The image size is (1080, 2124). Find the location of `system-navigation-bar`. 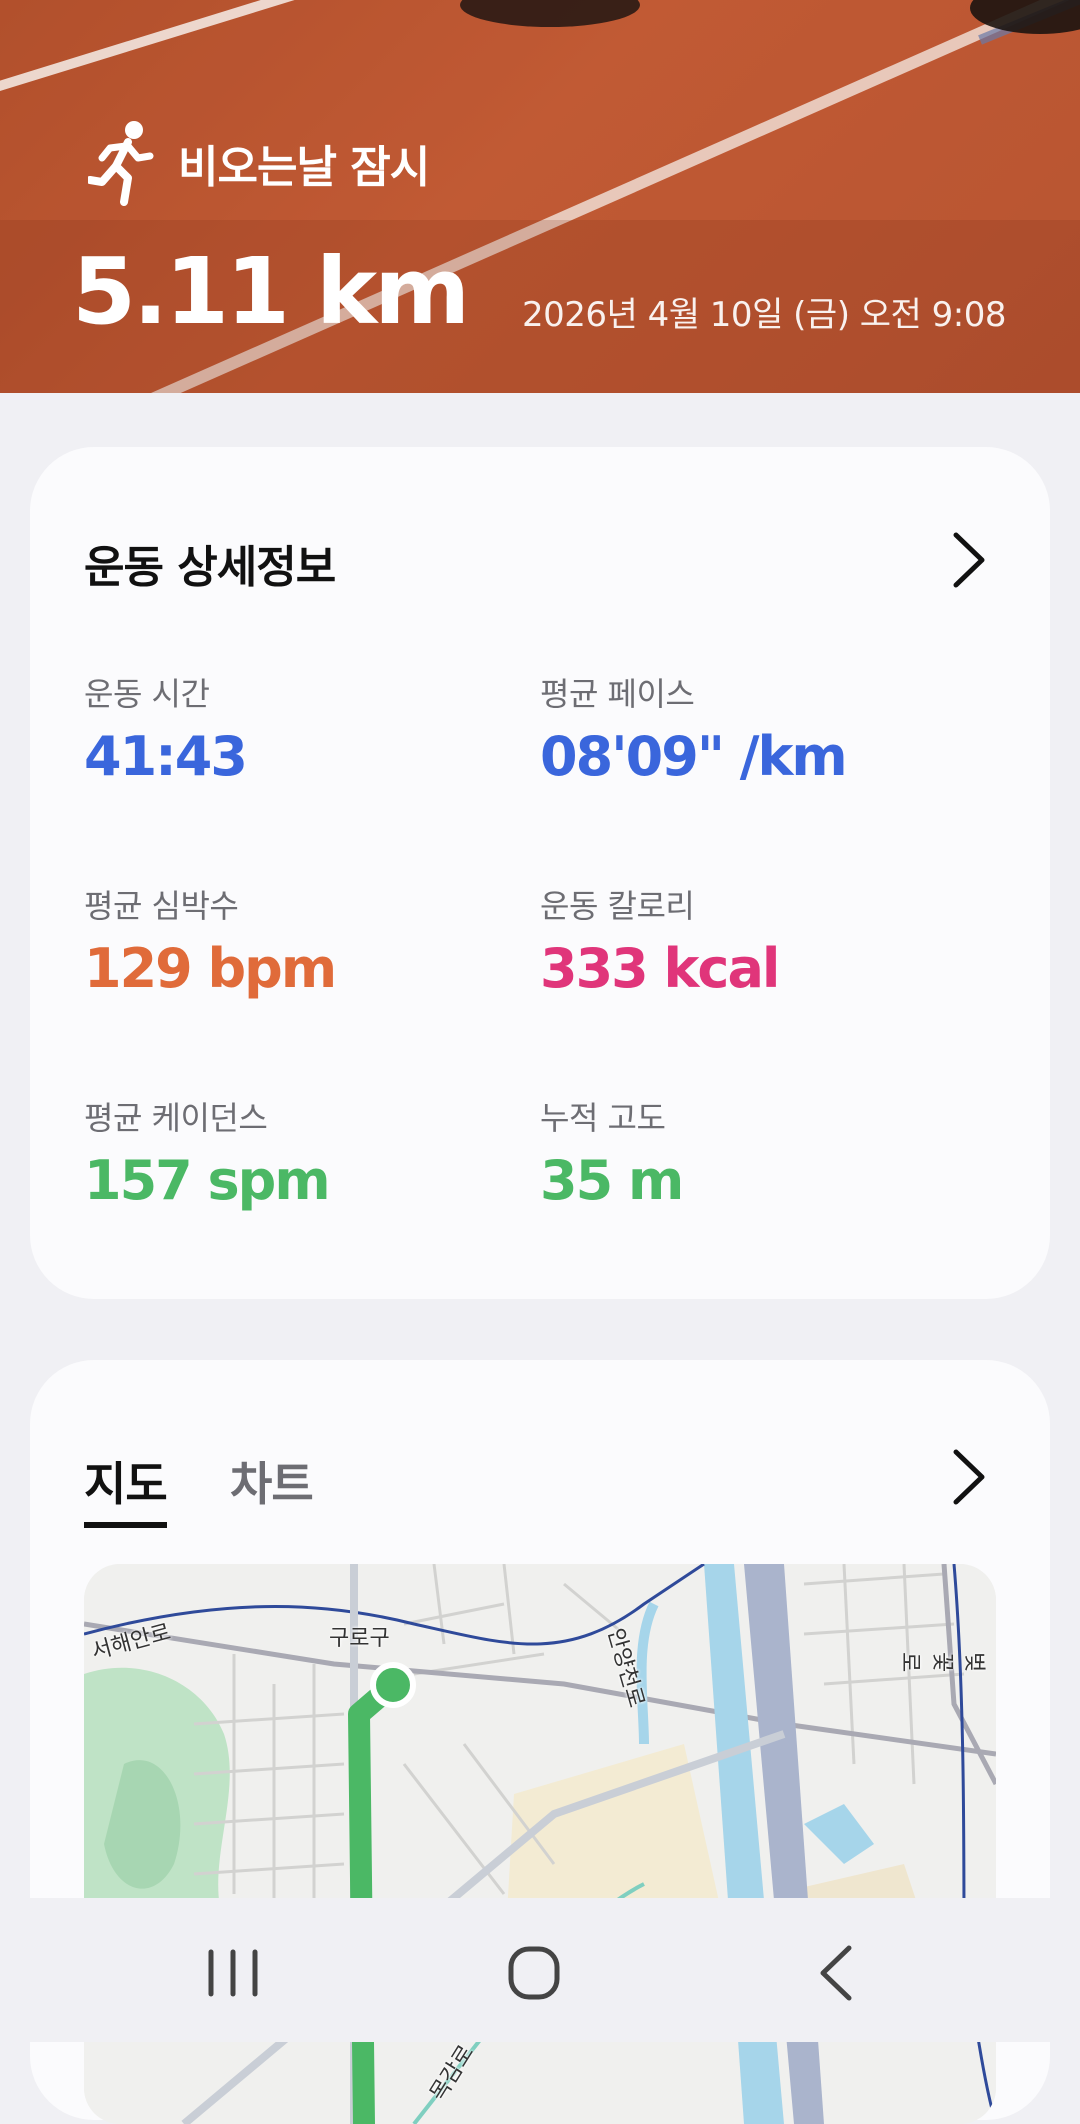

system-navigation-bar is located at coordinates (540, 1970).